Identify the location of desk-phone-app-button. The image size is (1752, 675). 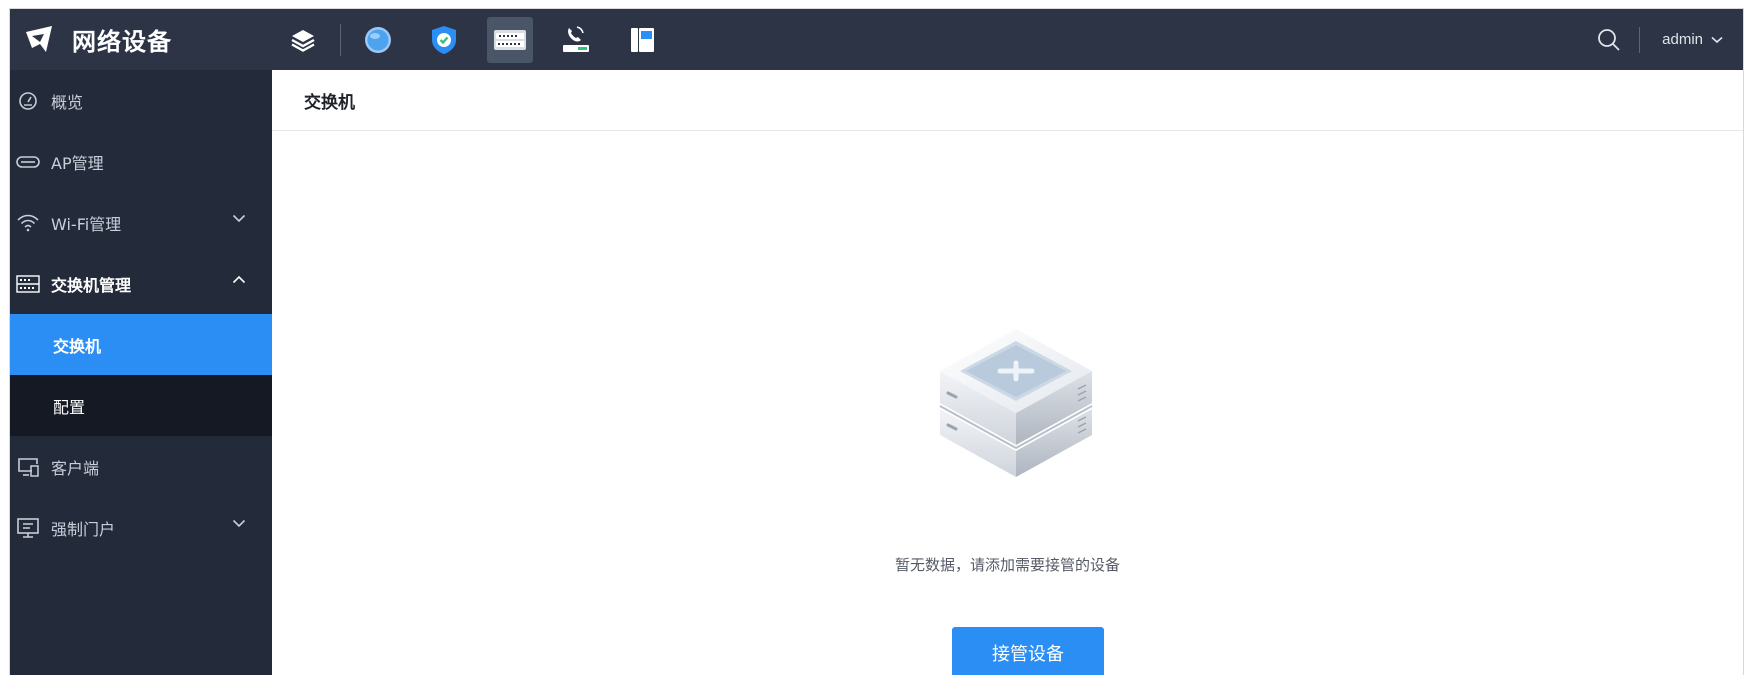
(642, 40).